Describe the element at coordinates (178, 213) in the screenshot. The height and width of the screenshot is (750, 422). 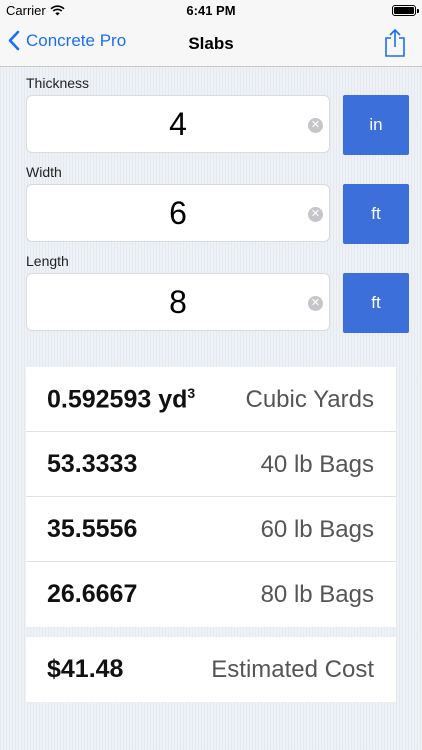
I see `width-input` at that location.